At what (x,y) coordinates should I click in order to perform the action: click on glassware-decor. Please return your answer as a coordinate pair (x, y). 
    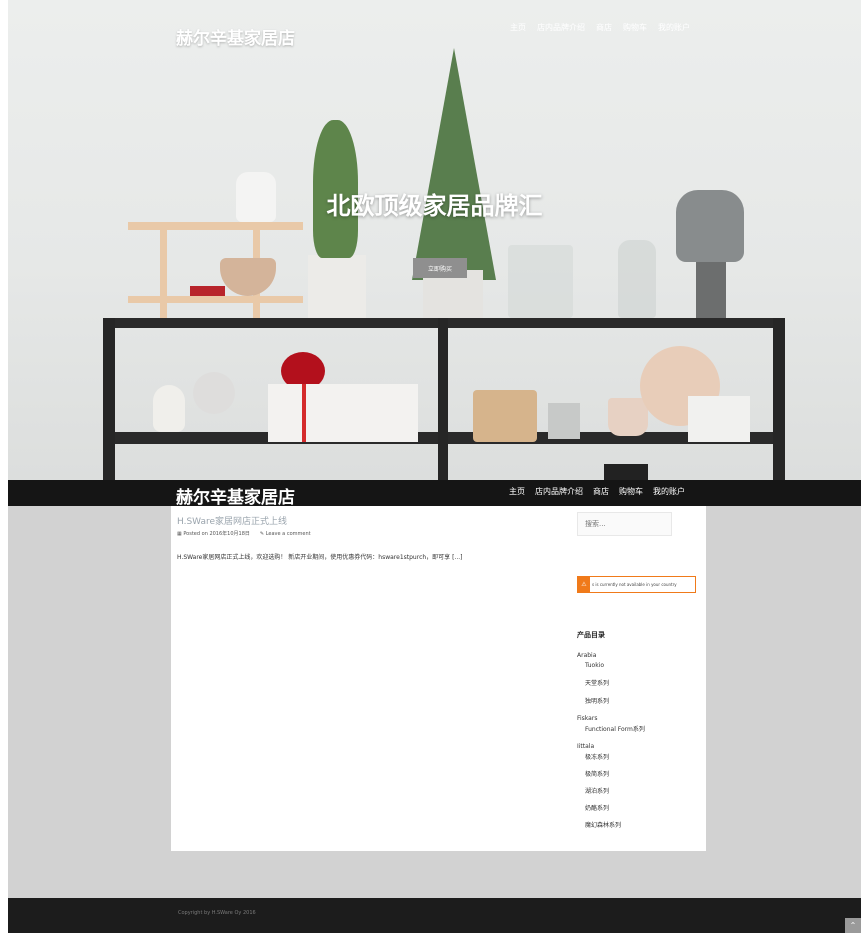
    Looking at the image, I should click on (540, 281).